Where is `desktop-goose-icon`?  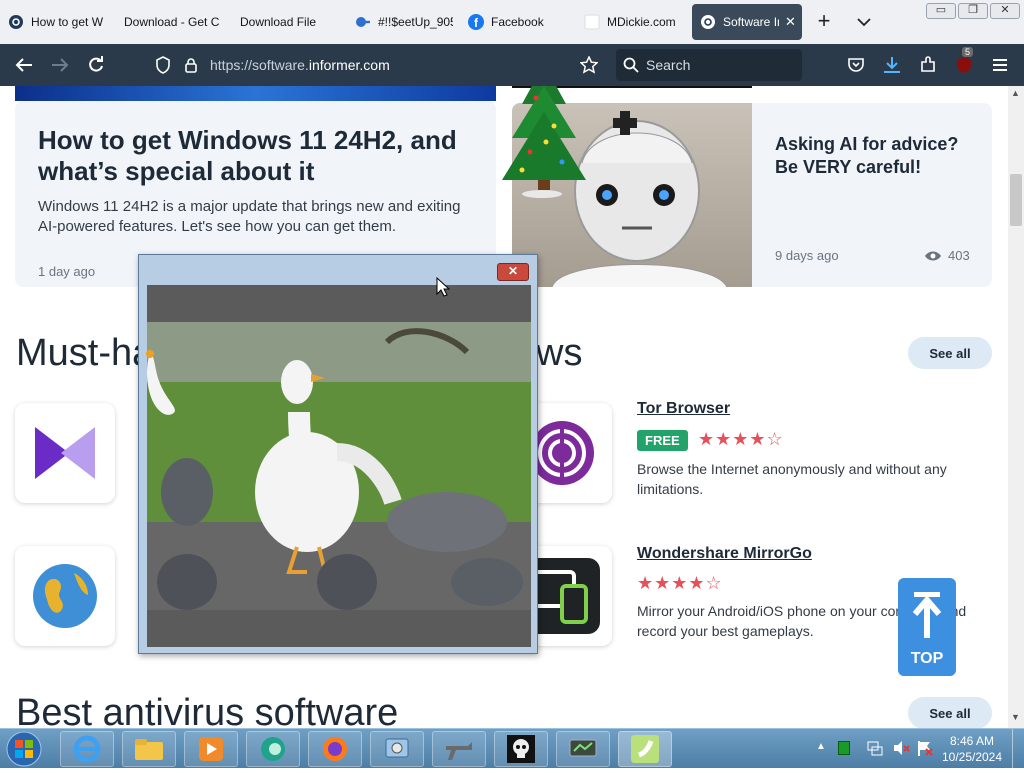 desktop-goose-icon is located at coordinates (164, 382).